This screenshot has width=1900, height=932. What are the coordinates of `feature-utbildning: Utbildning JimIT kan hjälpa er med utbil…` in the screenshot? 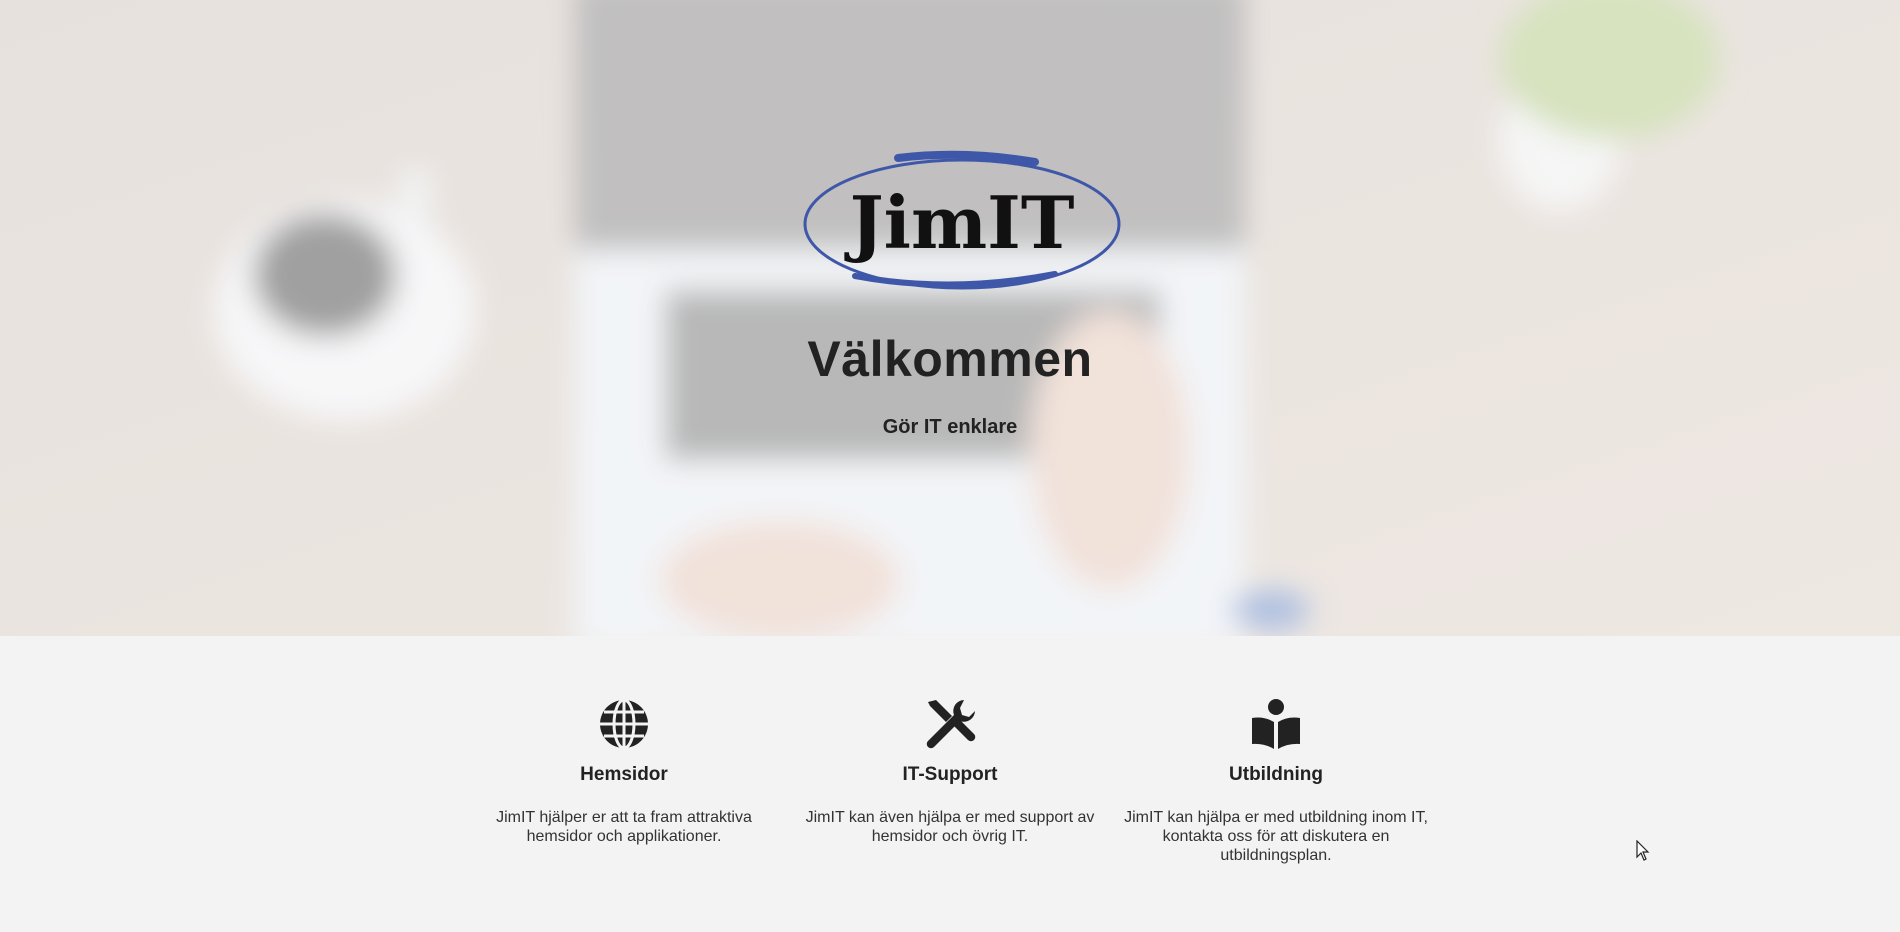 It's located at (1276, 781).